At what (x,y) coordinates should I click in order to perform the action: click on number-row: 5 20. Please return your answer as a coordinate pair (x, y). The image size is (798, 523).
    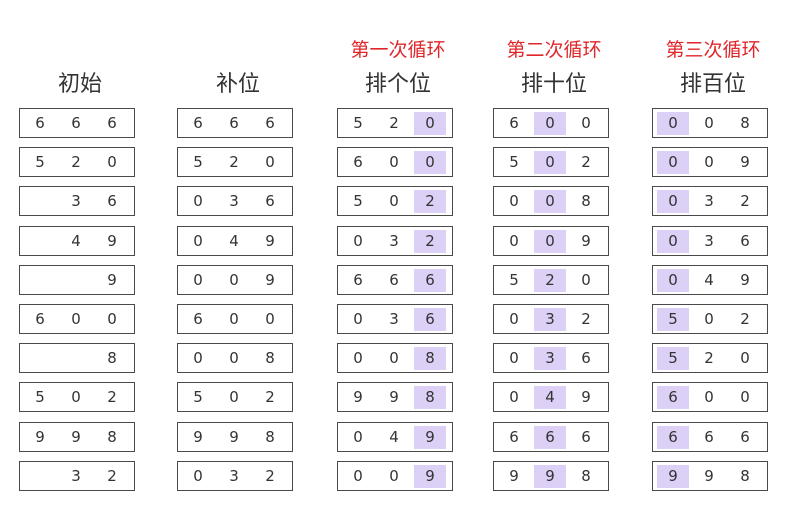
    Looking at the image, I should click on (395, 123).